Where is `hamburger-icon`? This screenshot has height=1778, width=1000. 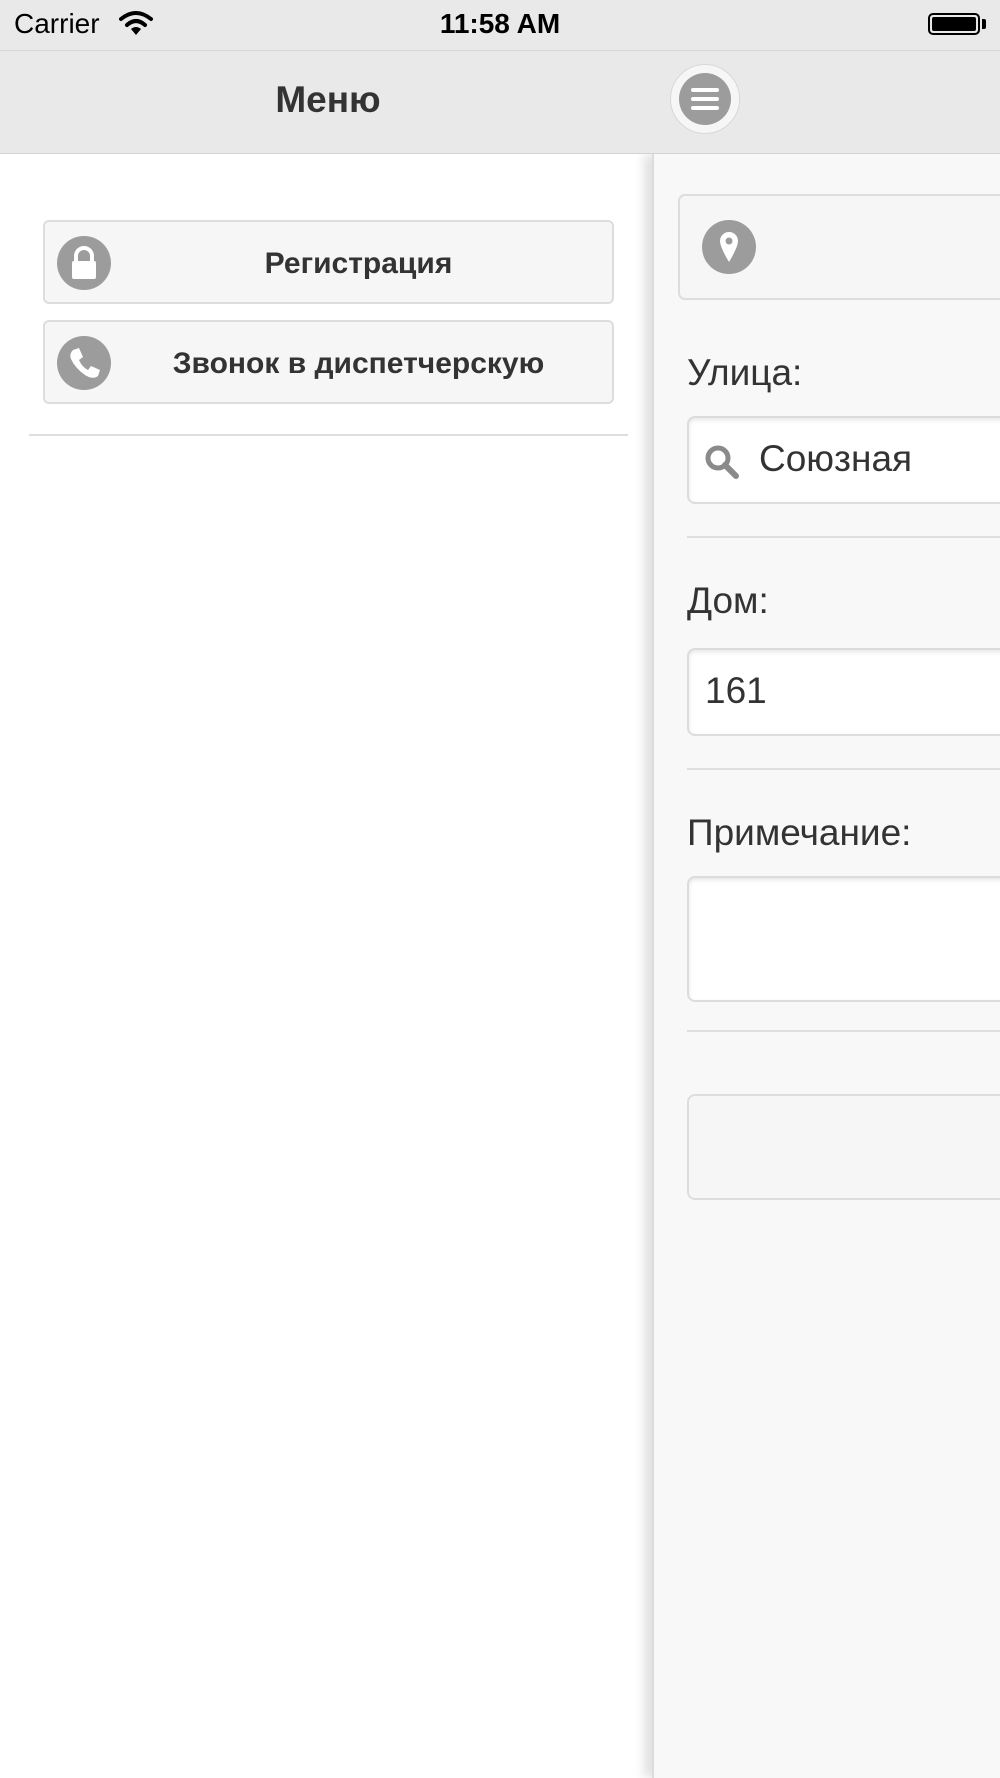 hamburger-icon is located at coordinates (705, 99).